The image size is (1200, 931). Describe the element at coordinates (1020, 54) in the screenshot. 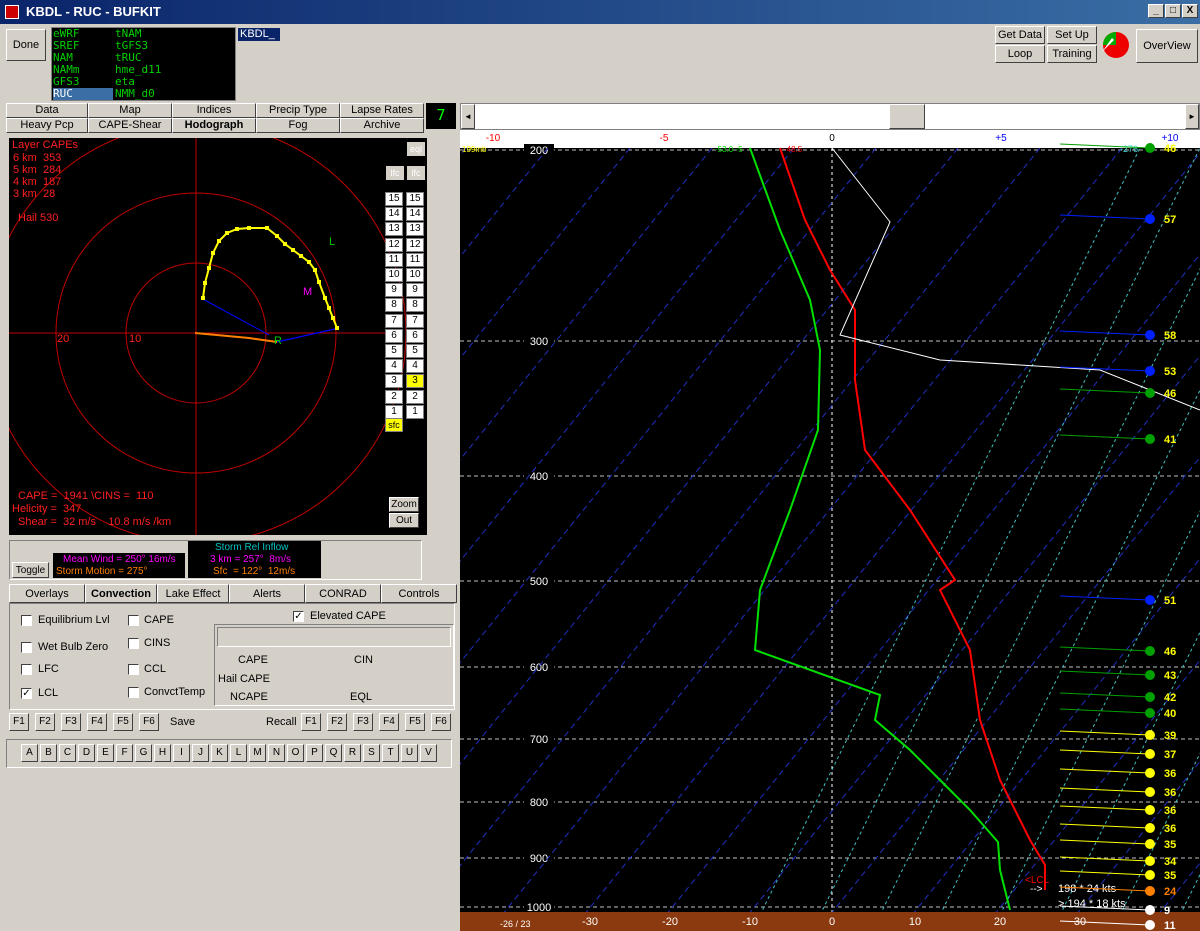

I see `loop-button: Loop` at that location.